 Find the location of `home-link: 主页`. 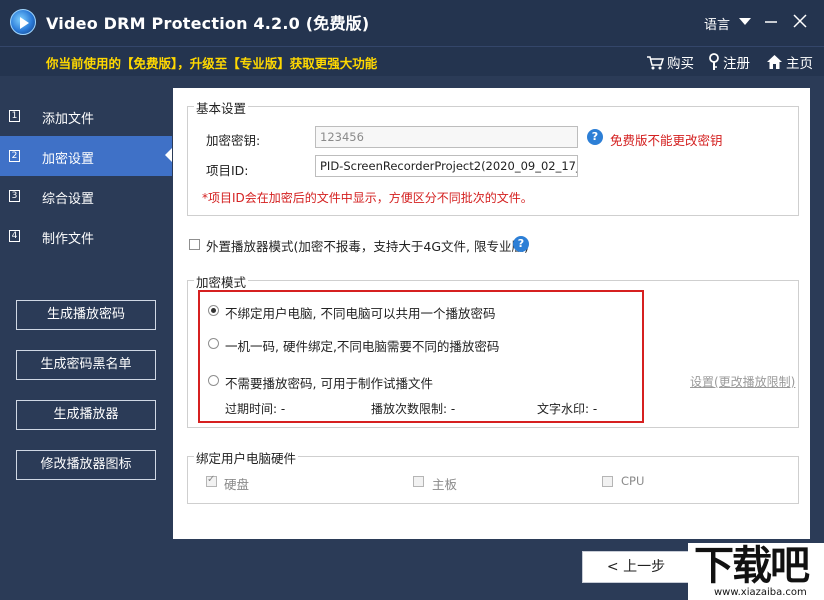

home-link: 主页 is located at coordinates (789, 62).